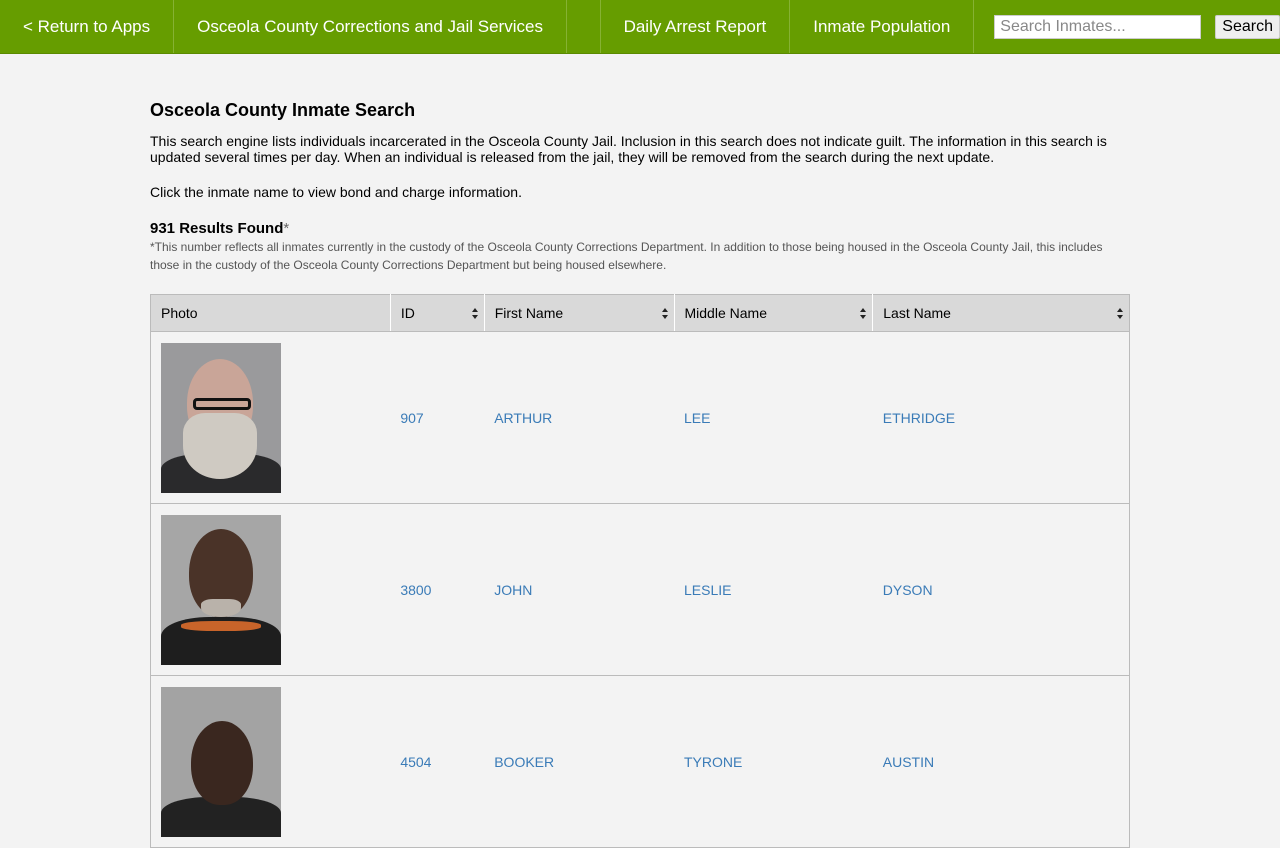  What do you see at coordinates (222, 403) in the screenshot?
I see `glasses-icon` at bounding box center [222, 403].